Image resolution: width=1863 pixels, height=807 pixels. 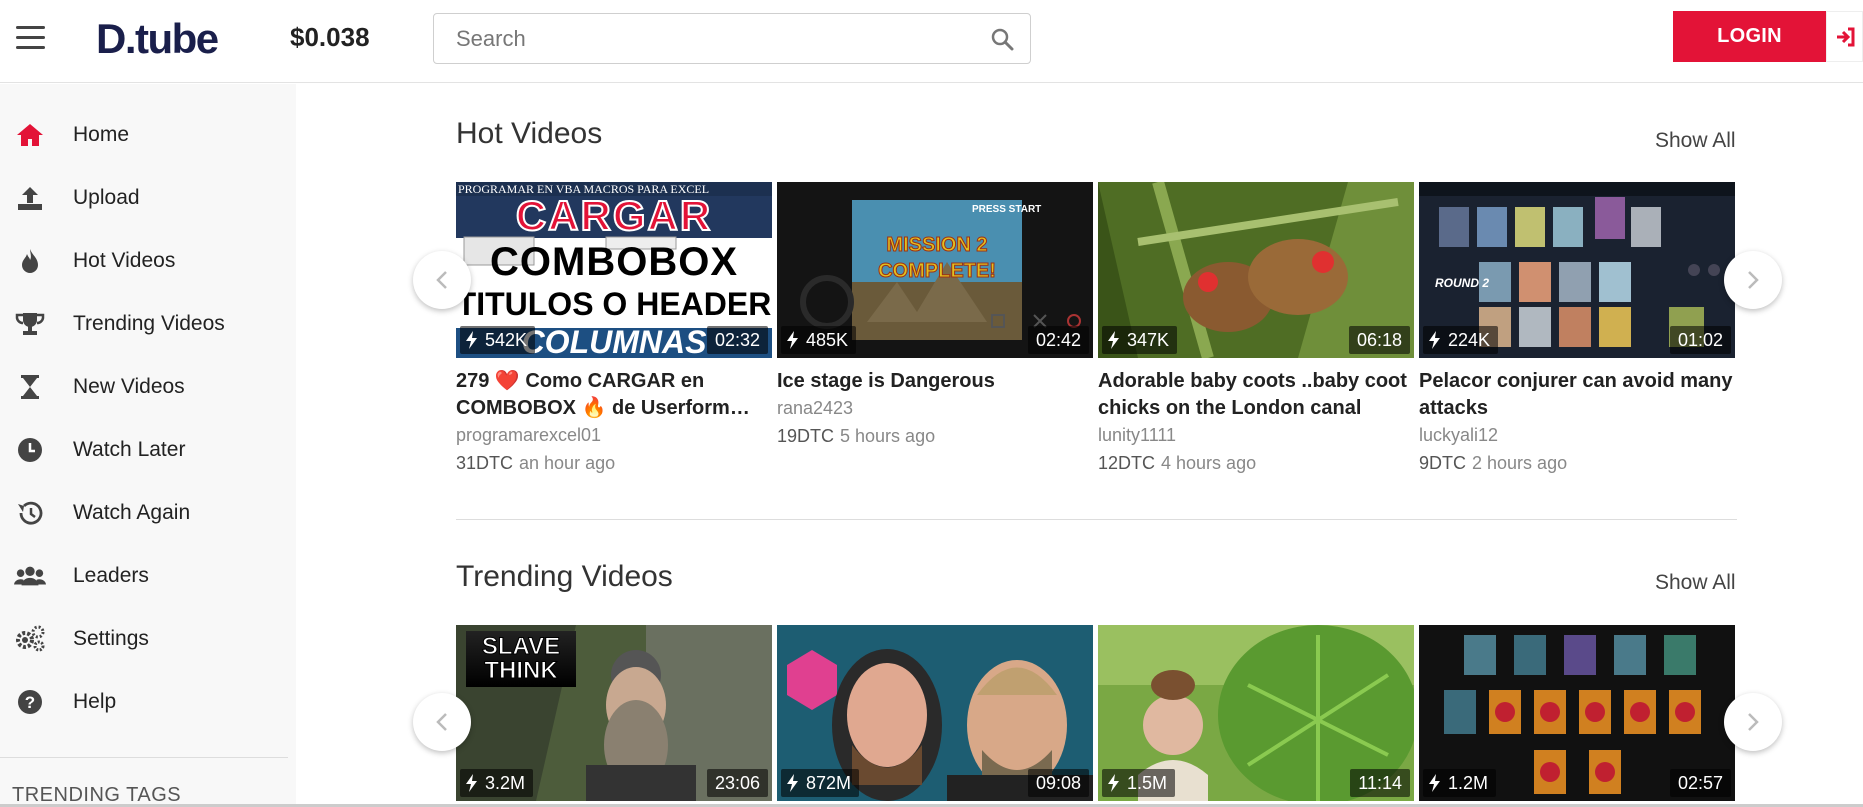 What do you see at coordinates (1148, 339) in the screenshot?
I see `view-count: 347K` at bounding box center [1148, 339].